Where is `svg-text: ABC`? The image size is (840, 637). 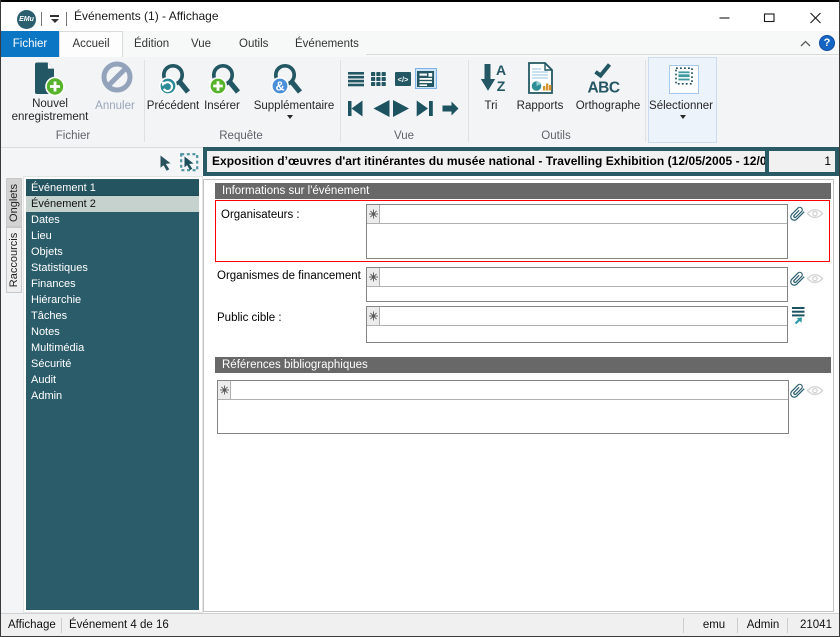
svg-text: ABC is located at coordinates (603, 88).